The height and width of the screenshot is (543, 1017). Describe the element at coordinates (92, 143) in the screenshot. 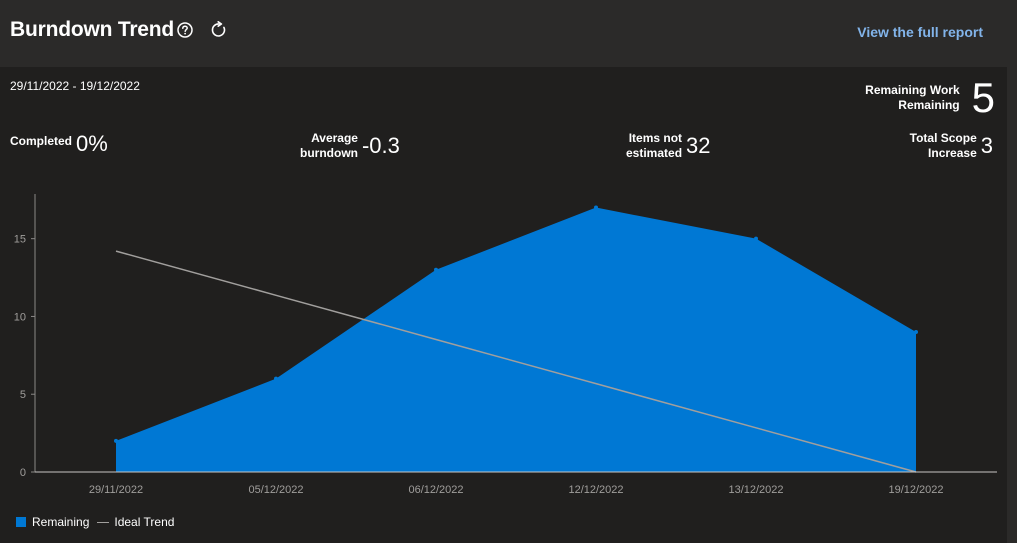

I see `completed-value: 0%` at that location.